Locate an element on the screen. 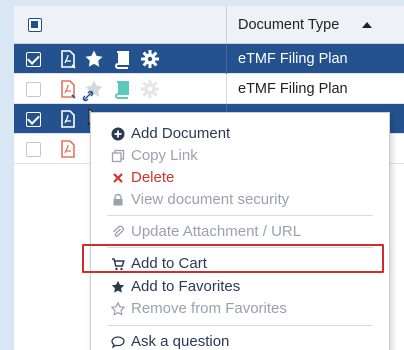 The image size is (404, 350). menu-item-update-attachment: Update Attachment / URL is located at coordinates (241, 232).